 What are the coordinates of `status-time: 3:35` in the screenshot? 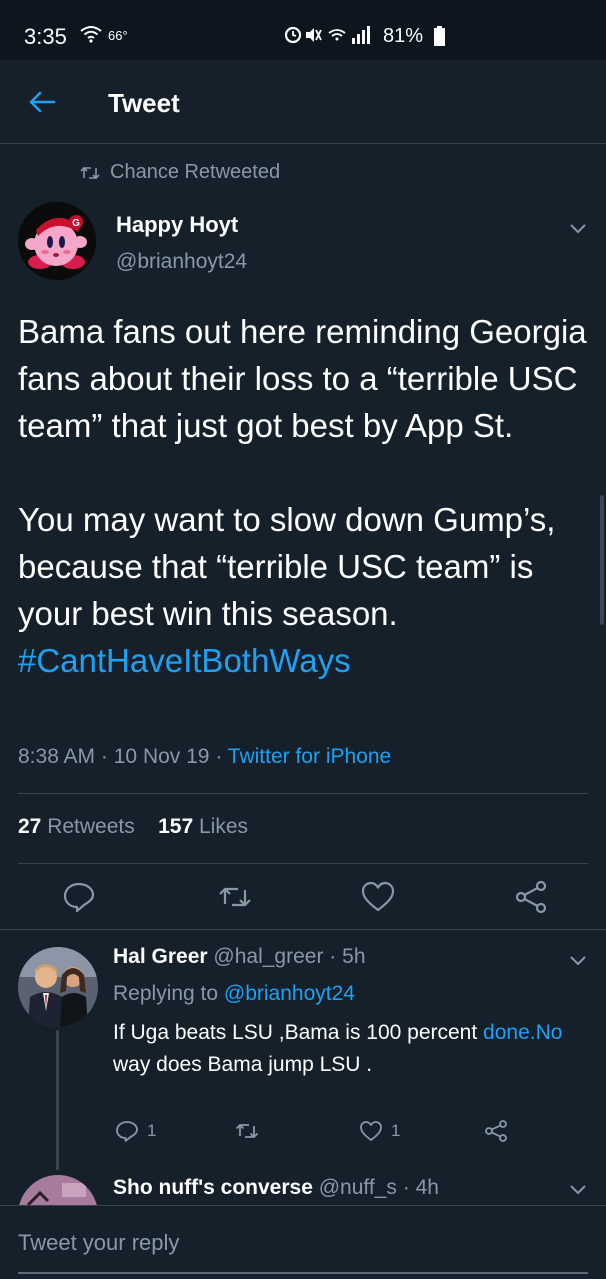 It's located at (45, 36).